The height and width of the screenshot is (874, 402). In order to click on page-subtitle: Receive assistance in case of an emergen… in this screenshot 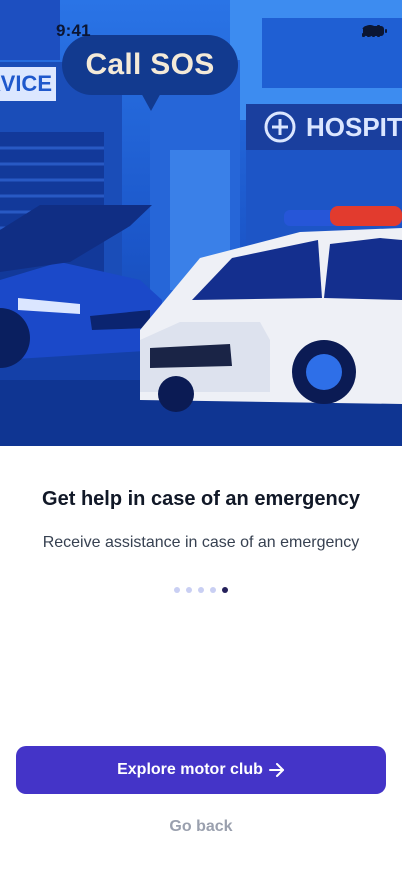, I will do `click(201, 542)`.